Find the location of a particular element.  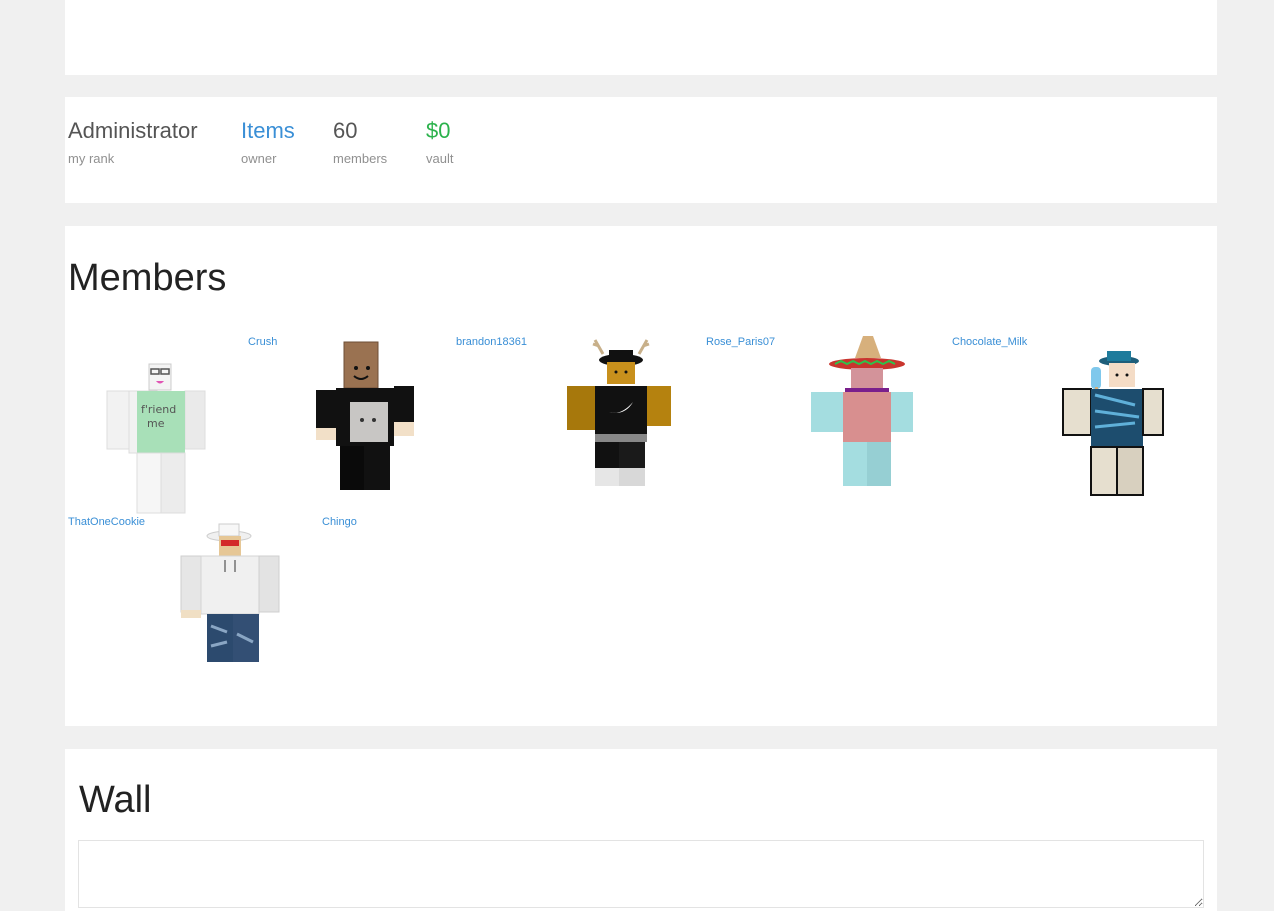

member-avatar: f'riend me is located at coordinates (157, 441).